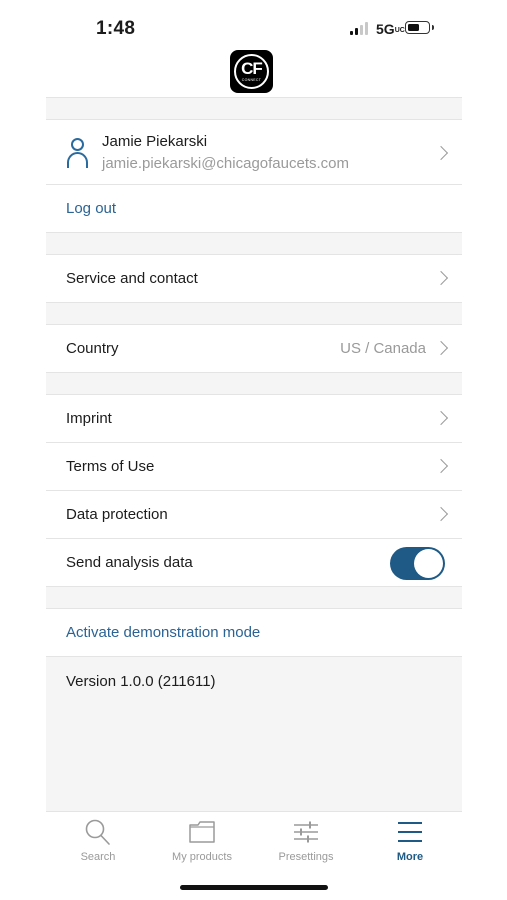  Describe the element at coordinates (254, 278) in the screenshot. I see `service-contact-row: Service and contact` at that location.